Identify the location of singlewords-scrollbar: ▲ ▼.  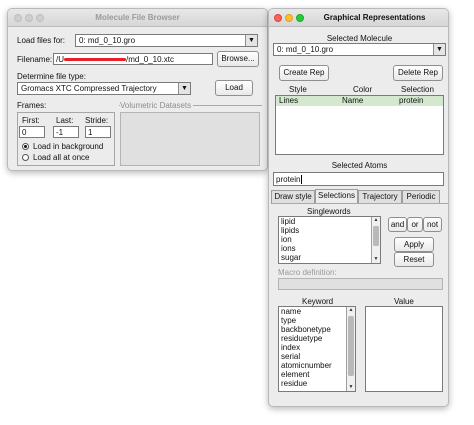
(375, 240).